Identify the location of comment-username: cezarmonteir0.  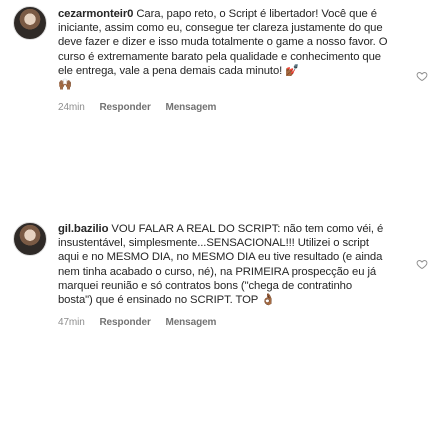
(95, 14).